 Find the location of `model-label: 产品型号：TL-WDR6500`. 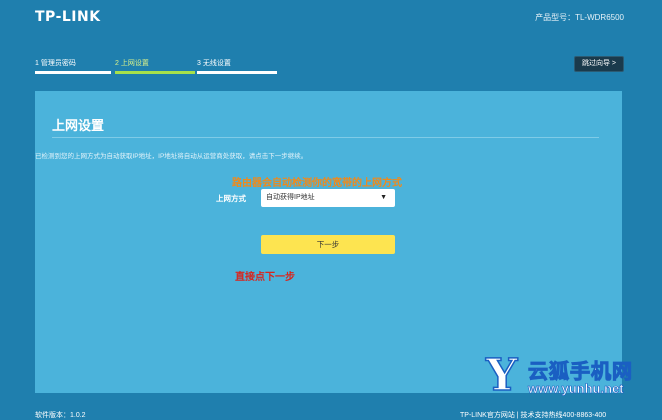

model-label: 产品型号：TL-WDR6500 is located at coordinates (579, 17).